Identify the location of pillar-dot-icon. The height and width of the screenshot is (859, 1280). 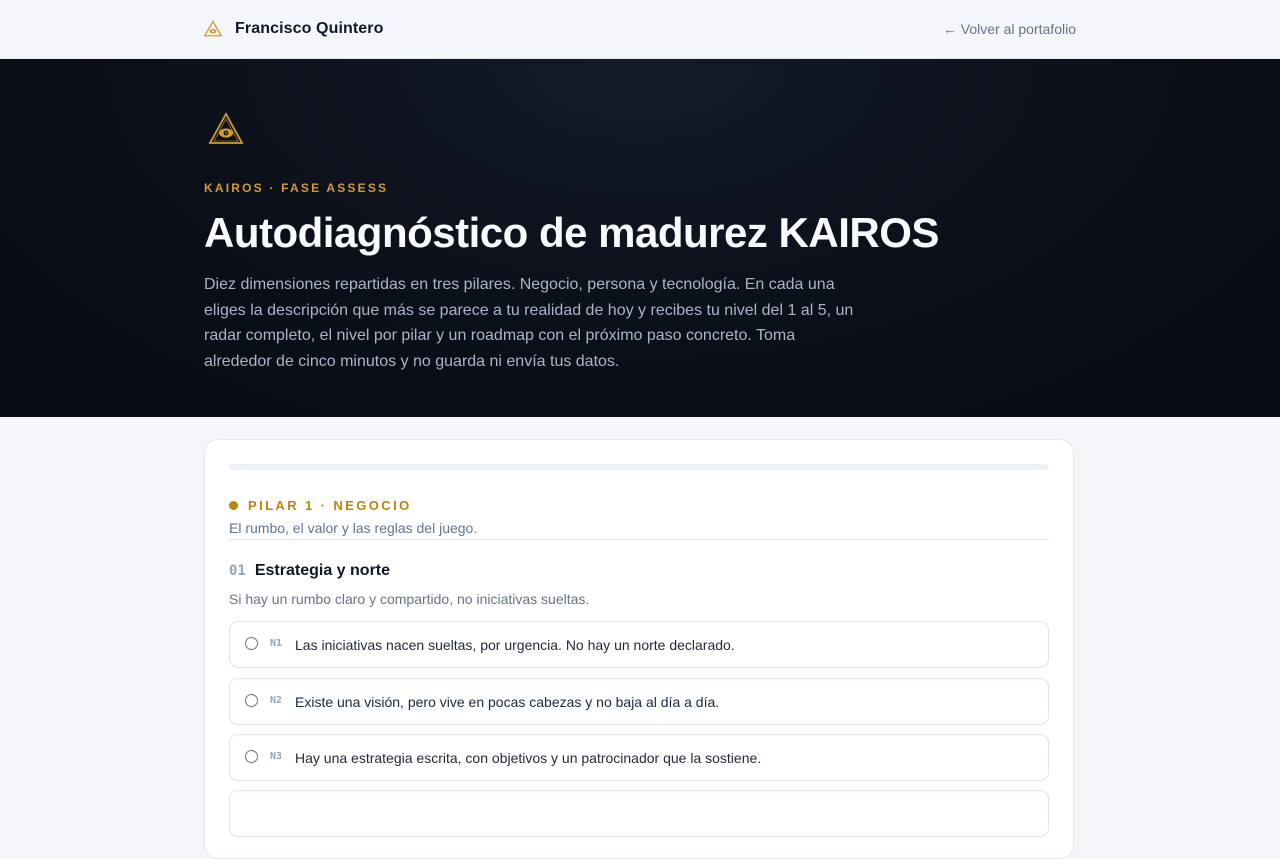
(233, 505).